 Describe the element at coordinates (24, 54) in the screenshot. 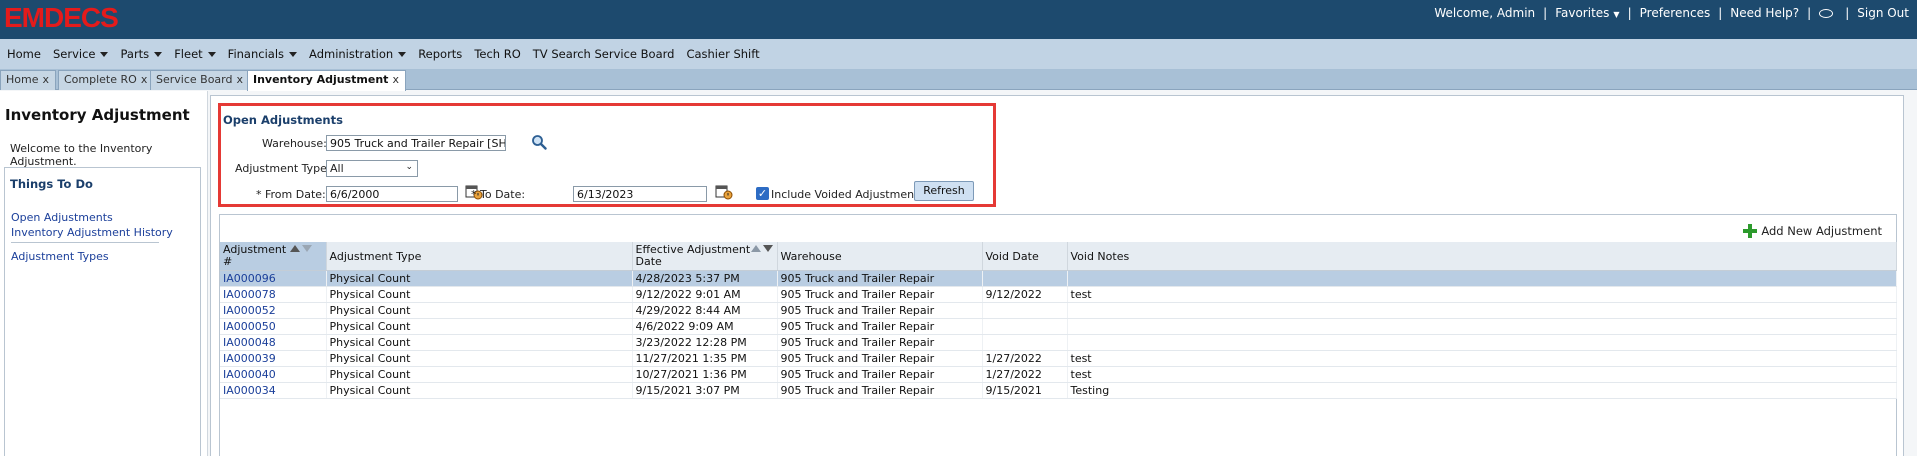

I see `menu-item-home: Home` at that location.